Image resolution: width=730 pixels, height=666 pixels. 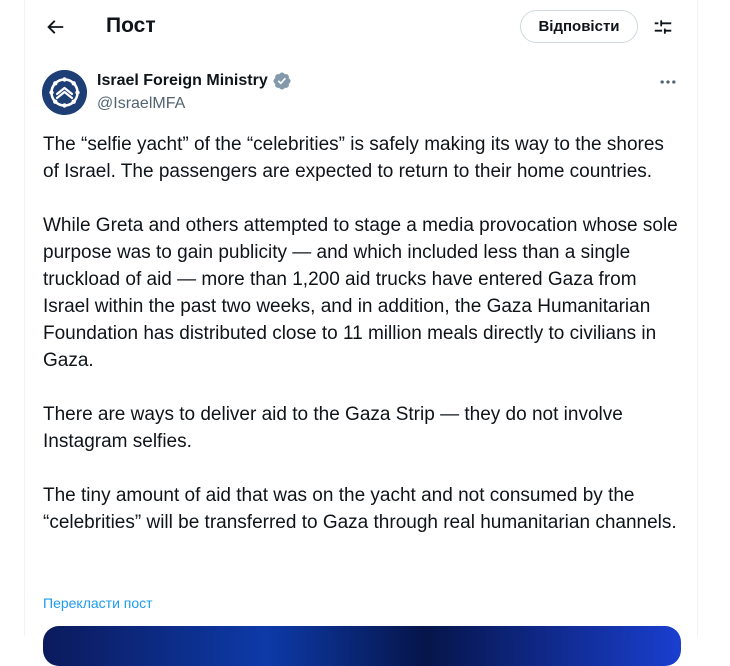 I want to click on settings-button, so click(x=663, y=27).